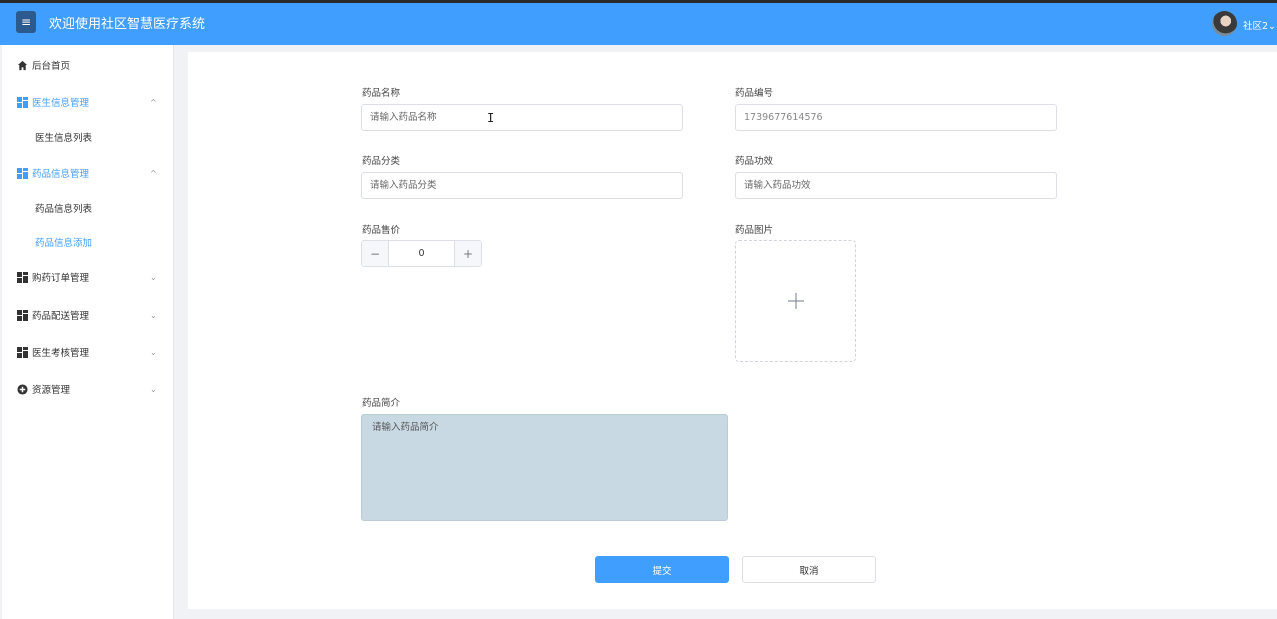  Describe the element at coordinates (754, 161) in the screenshot. I see `effect-label: 药品功效` at that location.